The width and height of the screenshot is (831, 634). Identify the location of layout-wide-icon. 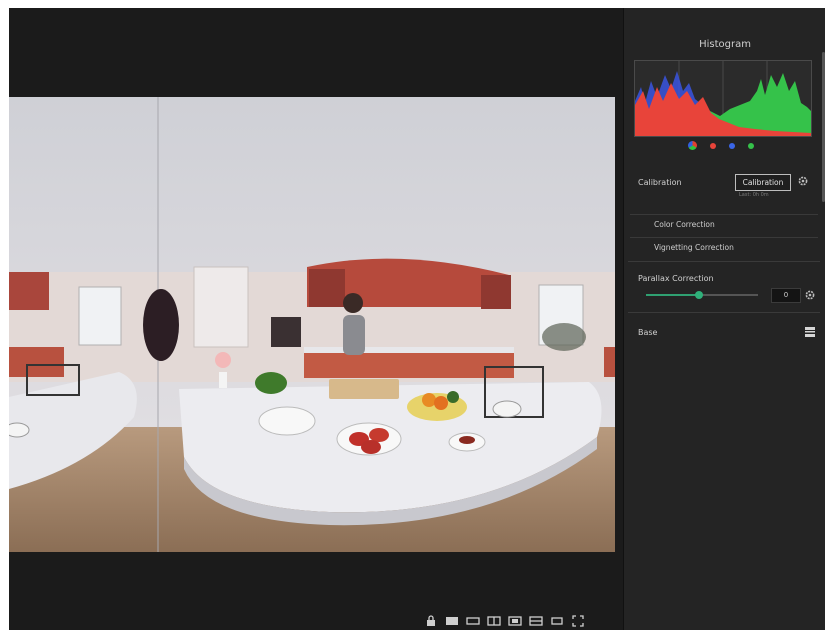
(473, 621).